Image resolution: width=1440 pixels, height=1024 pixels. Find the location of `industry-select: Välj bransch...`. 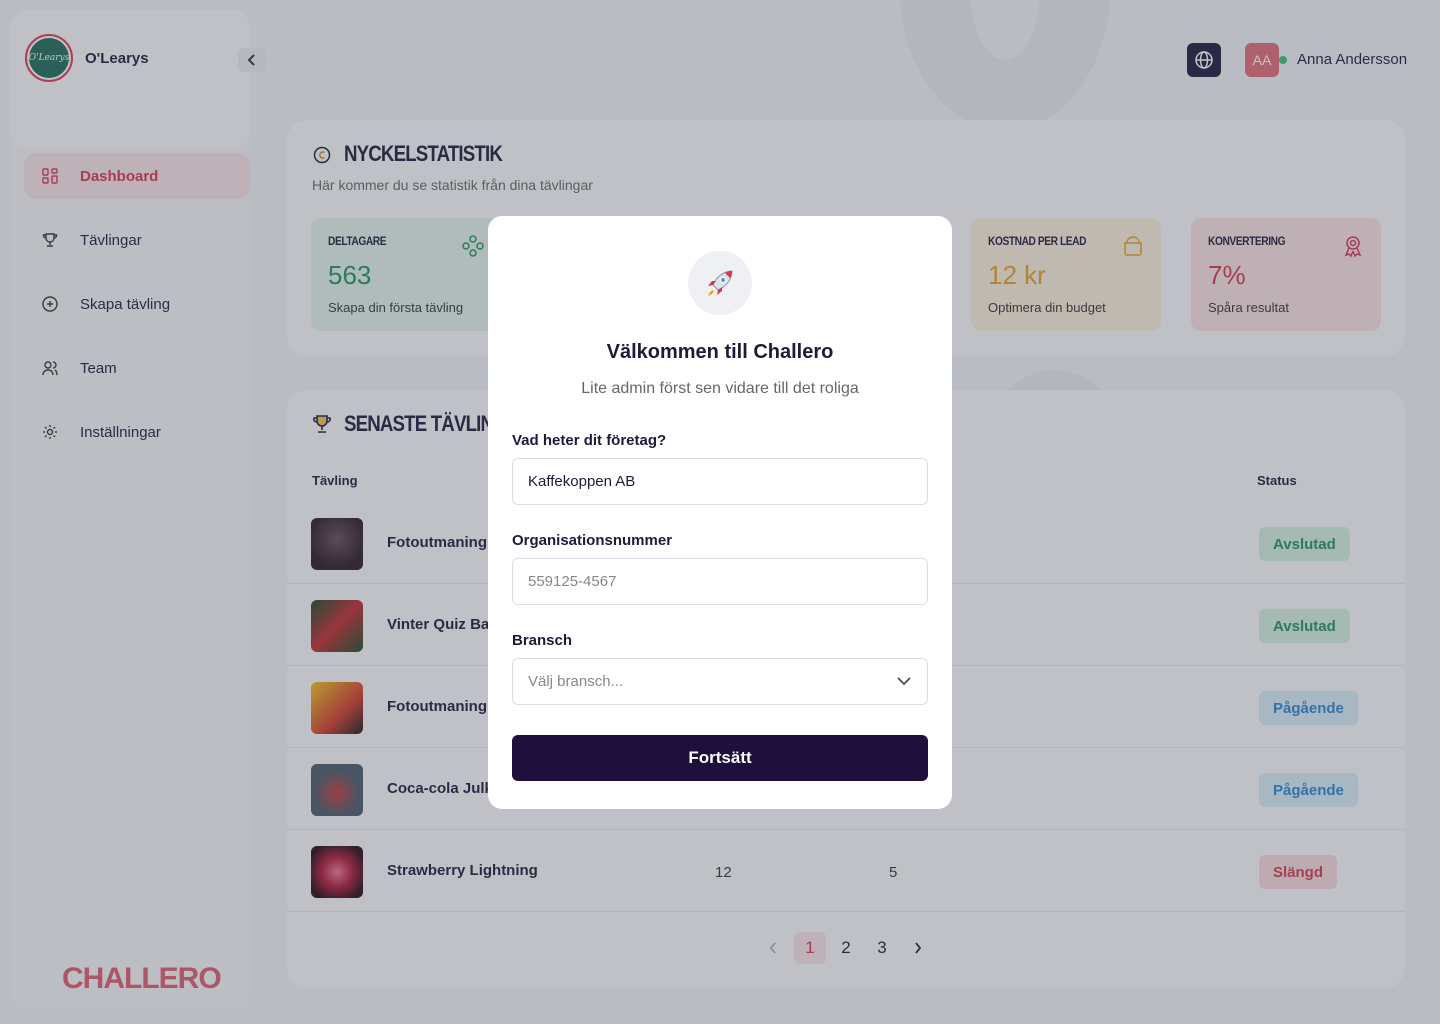

industry-select: Välj bransch... is located at coordinates (720, 681).